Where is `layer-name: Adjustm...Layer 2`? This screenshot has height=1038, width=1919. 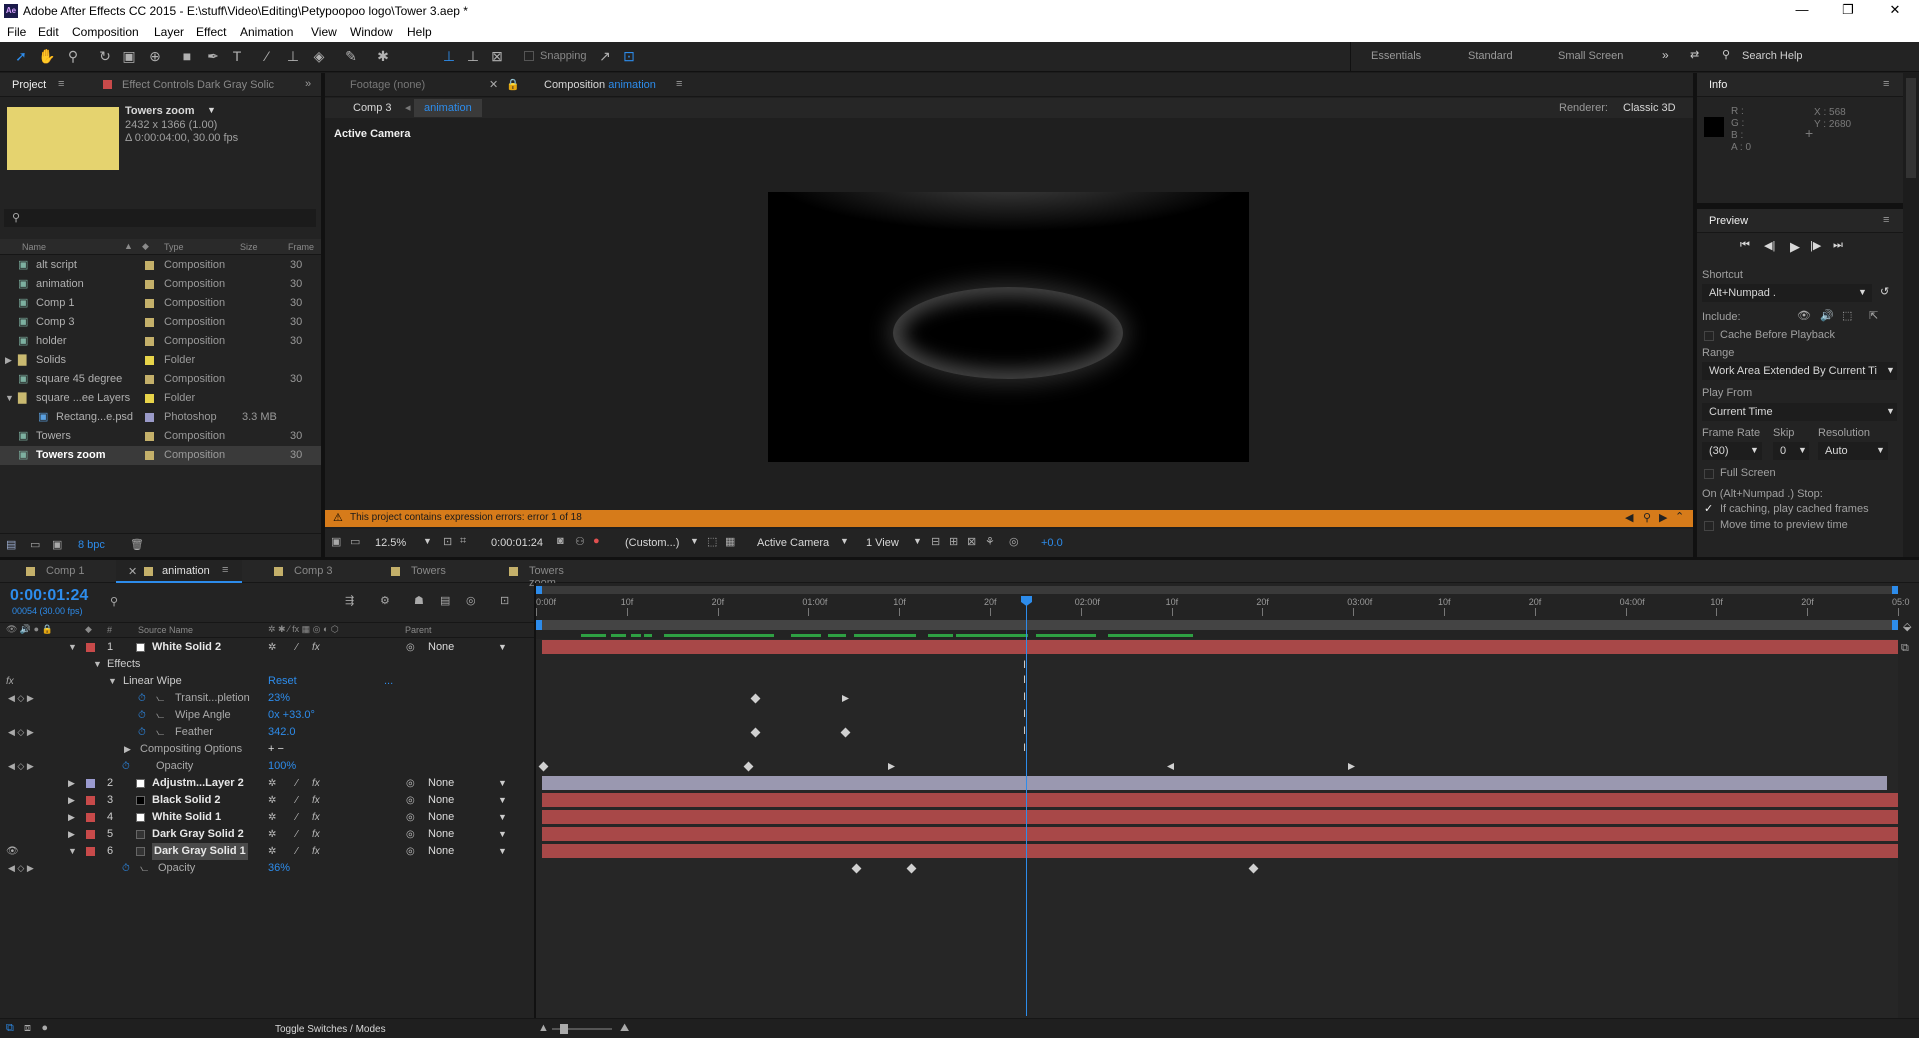
layer-name: Adjustm...Layer 2 is located at coordinates (198, 783).